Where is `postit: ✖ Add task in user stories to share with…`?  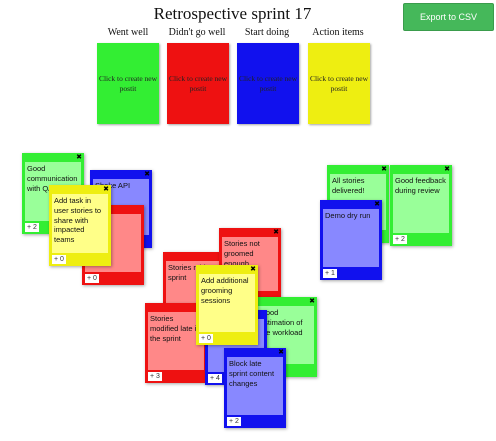
postit: ✖ Add task in user stories to share with… is located at coordinates (80, 225).